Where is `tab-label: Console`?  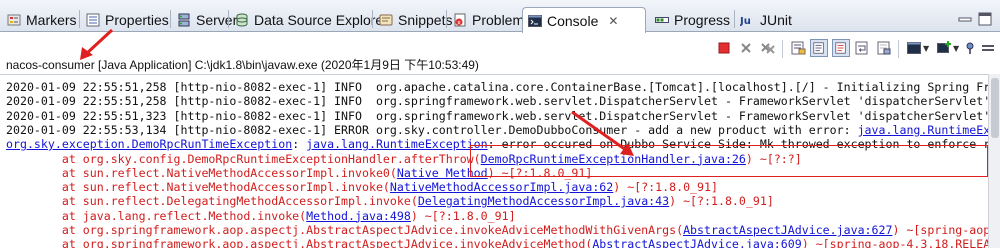 tab-label: Console is located at coordinates (573, 20).